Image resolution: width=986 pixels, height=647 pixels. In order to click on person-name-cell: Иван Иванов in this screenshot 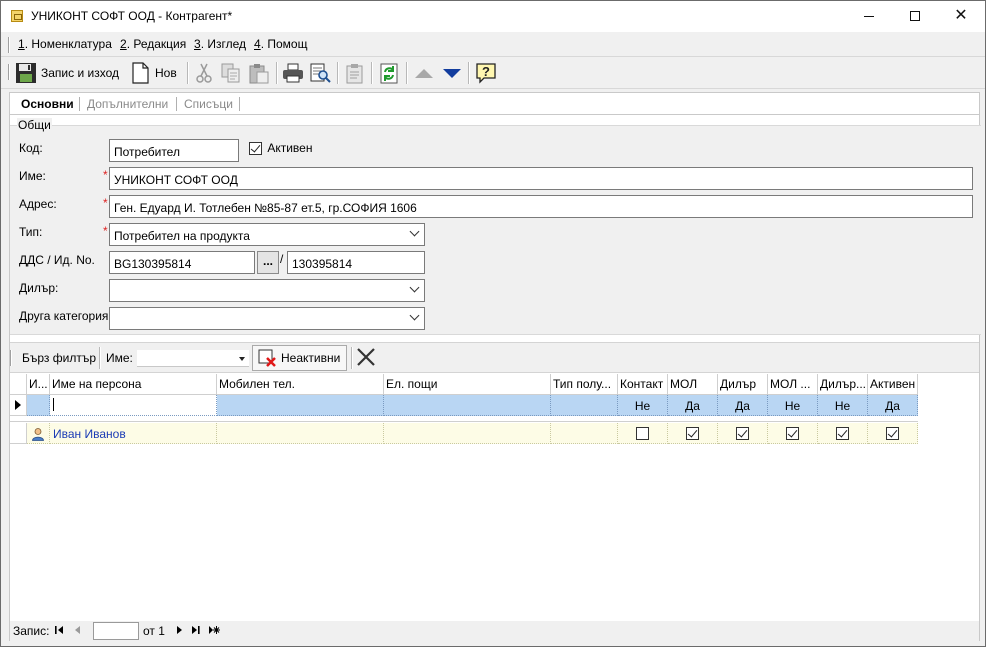, I will do `click(133, 433)`.